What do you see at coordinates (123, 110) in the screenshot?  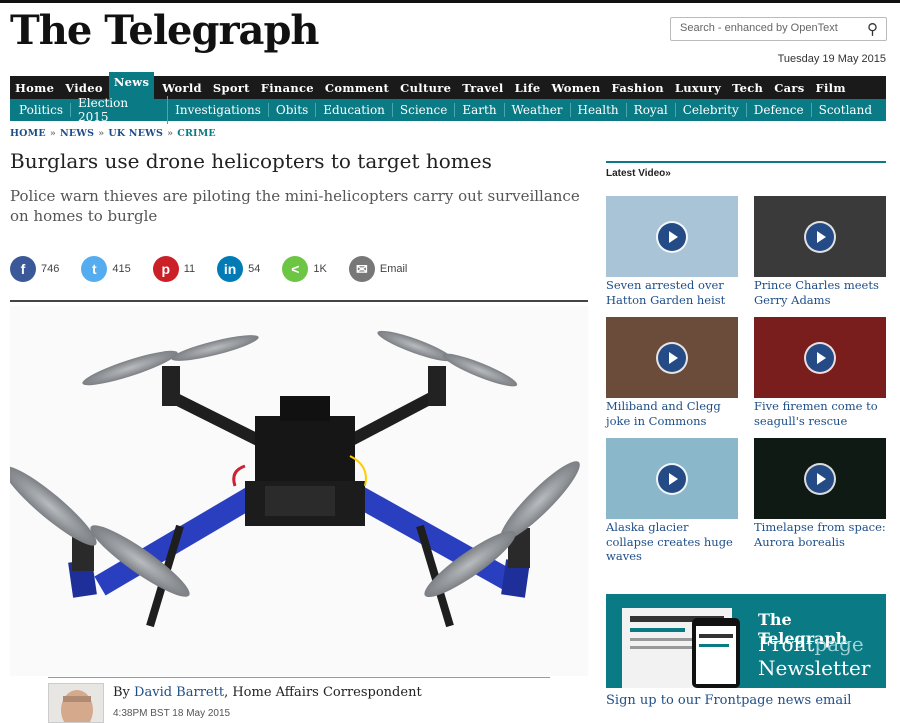 I see `subnav-item-election-2015: Election 2015` at bounding box center [123, 110].